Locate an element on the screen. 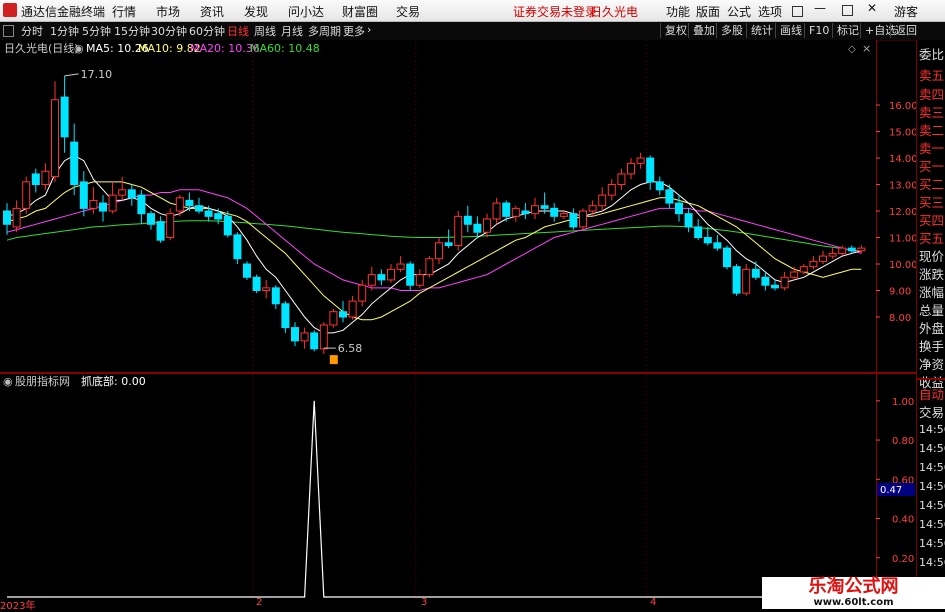 This screenshot has width=945, height=612. side-label: 净资 is located at coordinates (932, 364).